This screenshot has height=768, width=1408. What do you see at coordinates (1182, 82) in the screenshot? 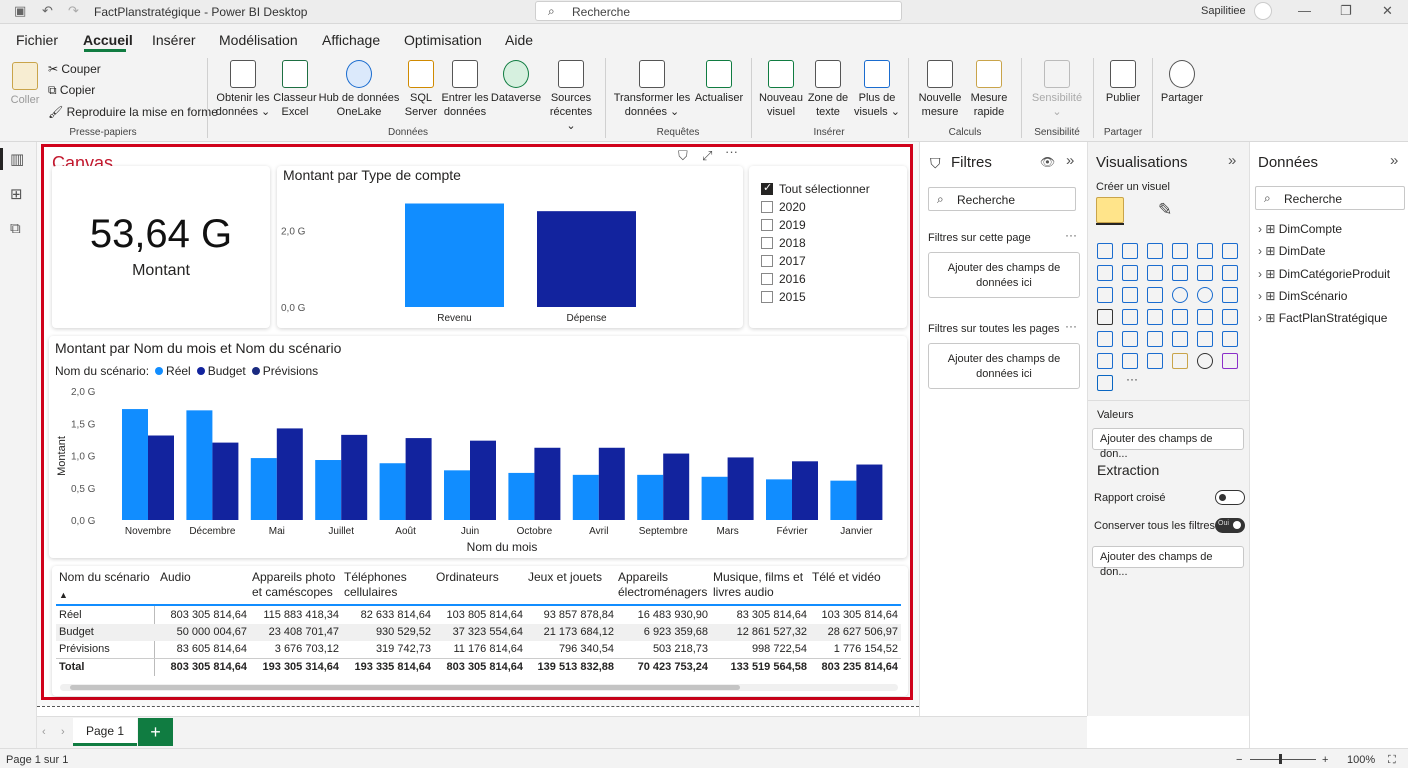
I see `share-button: Partager` at bounding box center [1182, 82].